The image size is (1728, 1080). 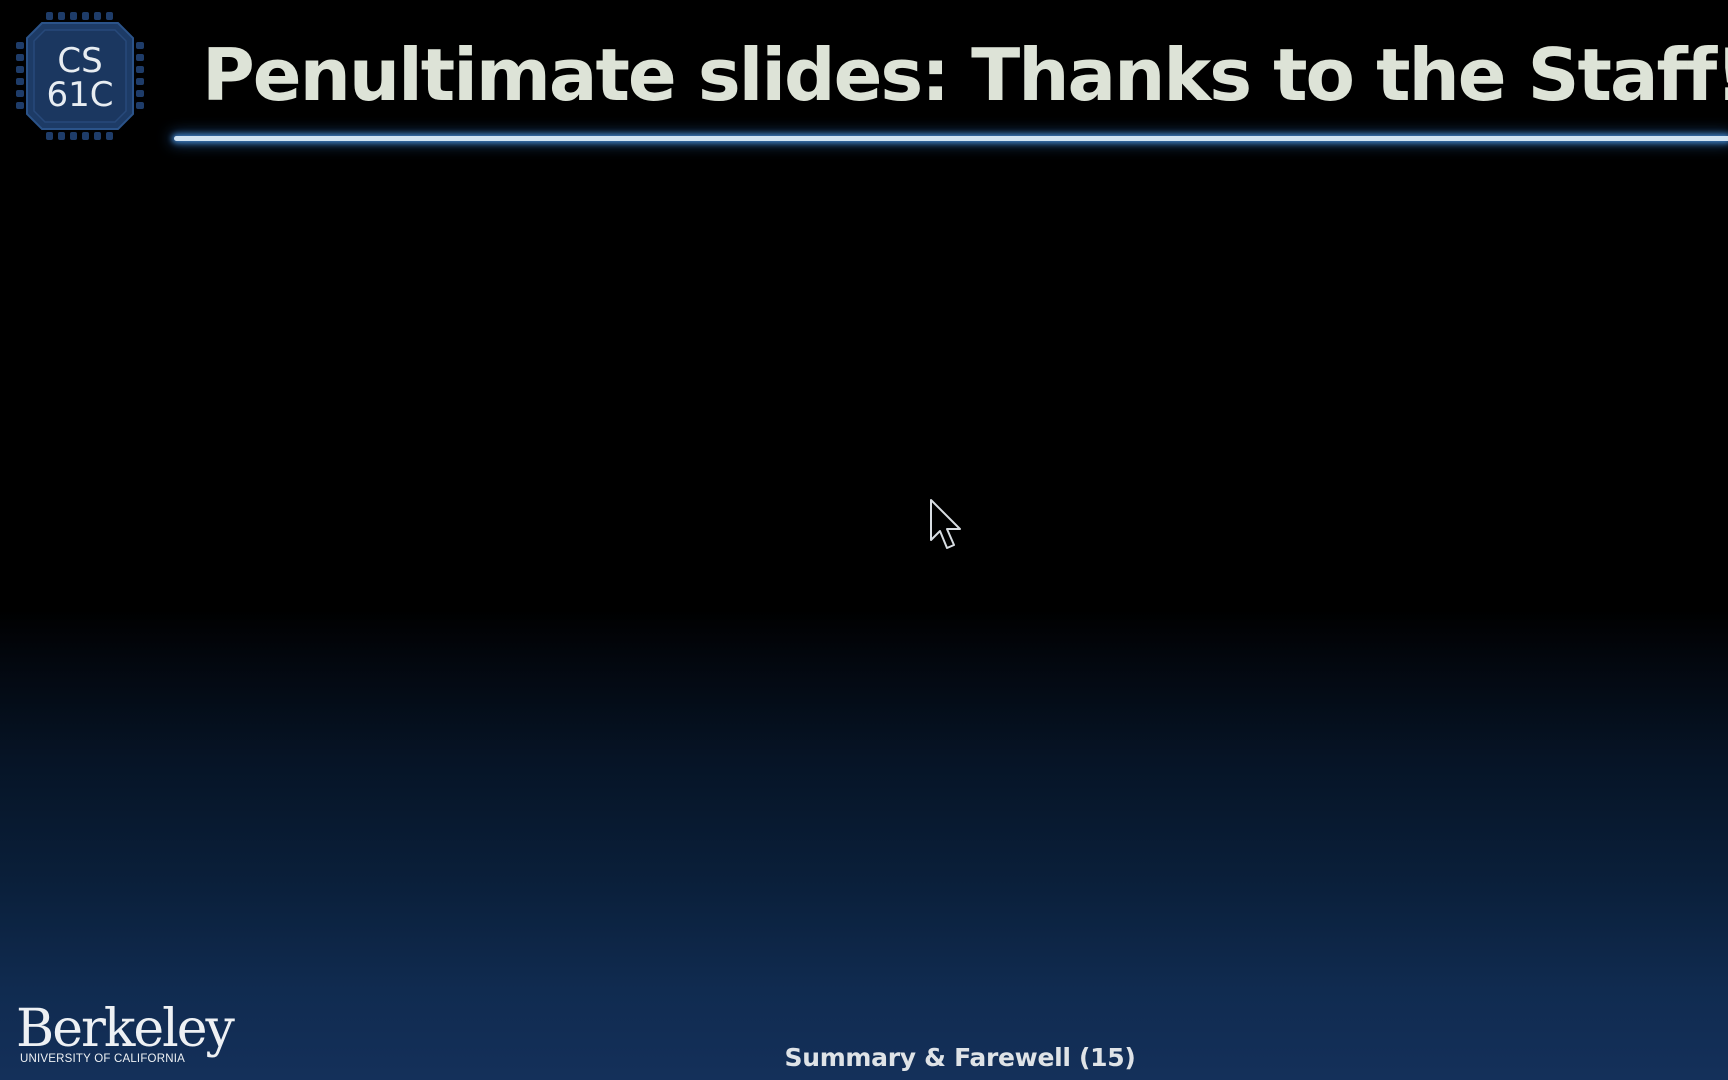 What do you see at coordinates (947, 526) in the screenshot?
I see `mouse-pointer-icon` at bounding box center [947, 526].